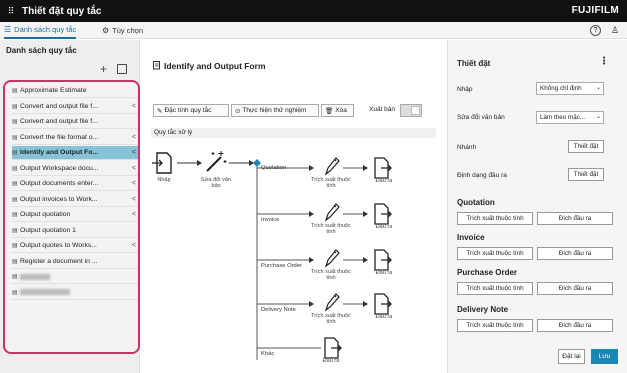  Describe the element at coordinates (238, 111) in the screenshot. I see `check-circle-icon: ⊙` at that location.